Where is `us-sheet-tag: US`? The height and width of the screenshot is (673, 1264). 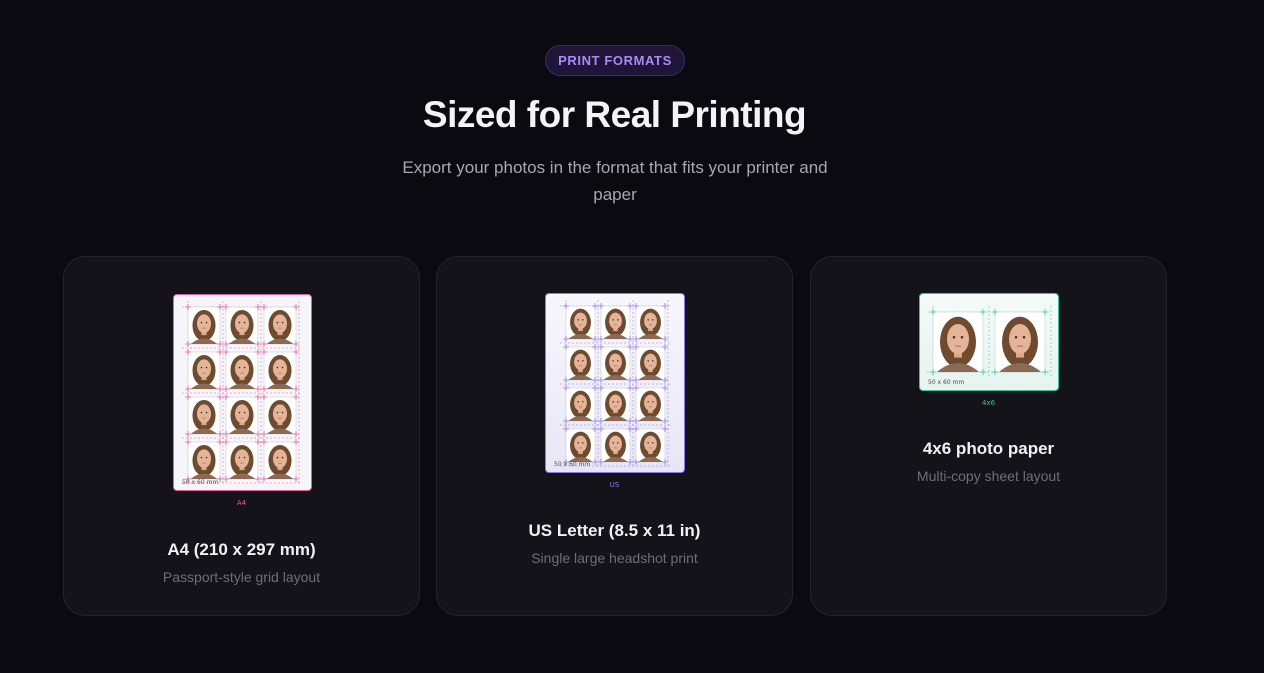 us-sheet-tag: US is located at coordinates (614, 485).